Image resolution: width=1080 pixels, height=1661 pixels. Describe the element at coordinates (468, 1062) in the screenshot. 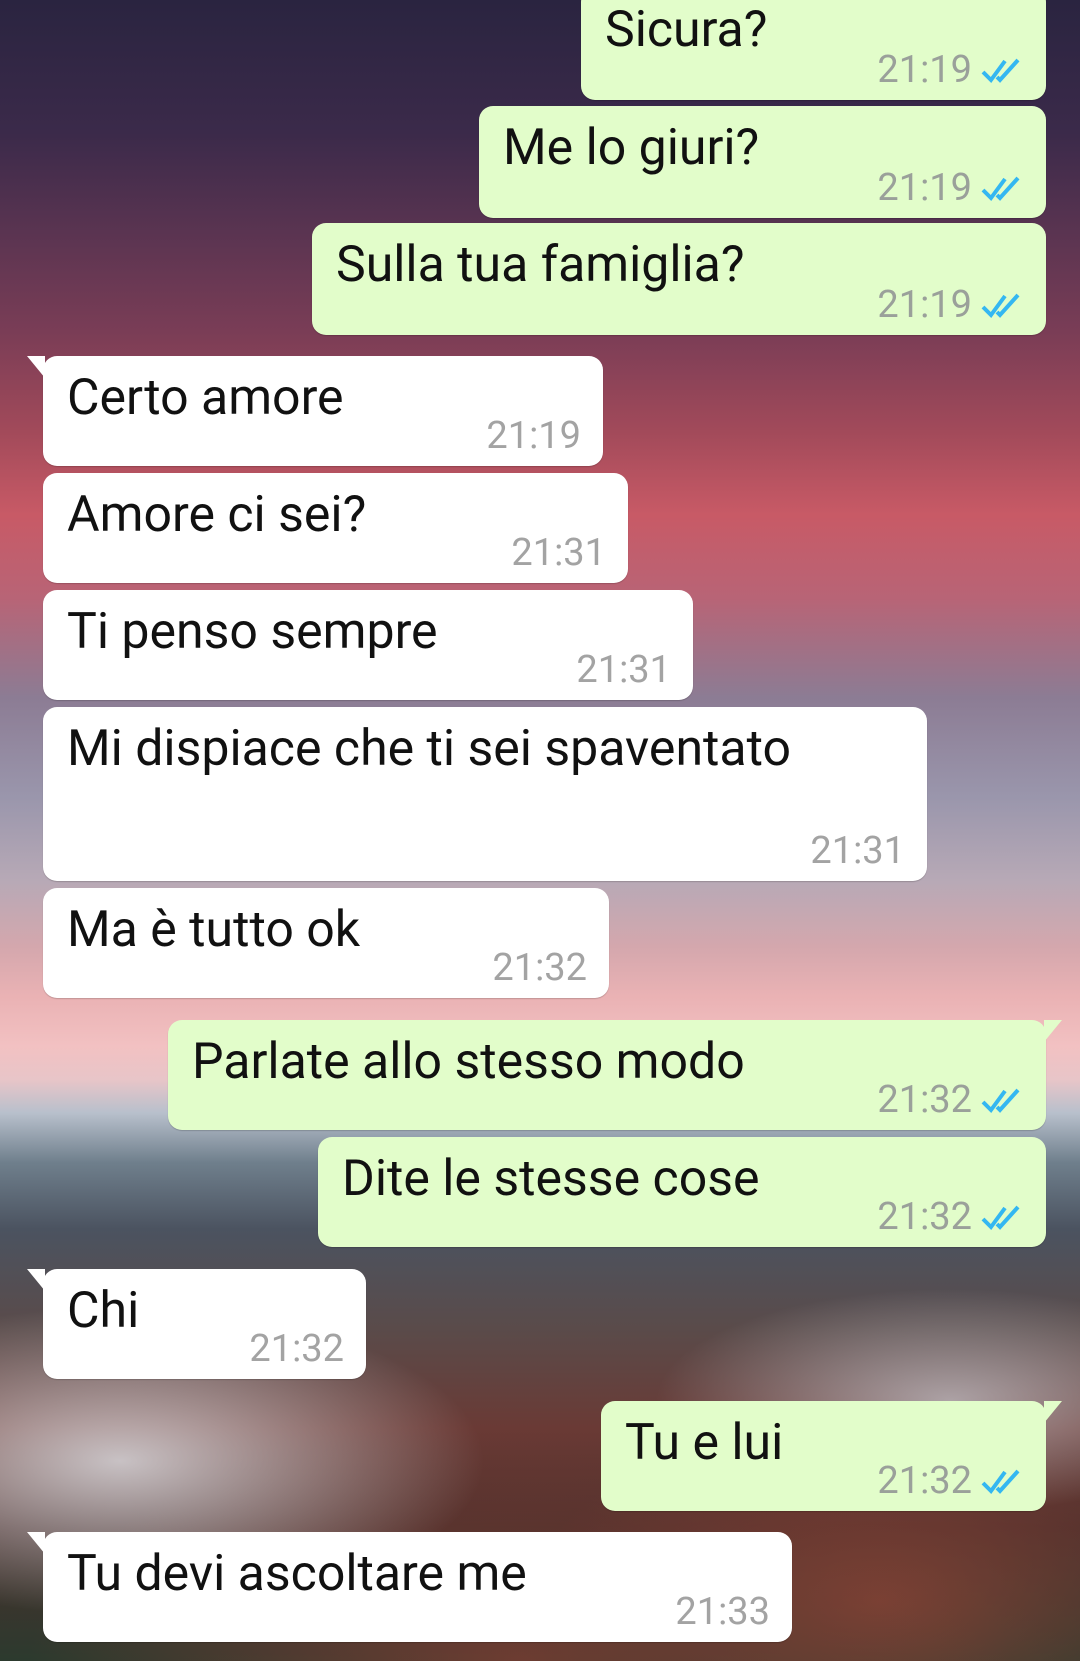

I see `message-text: Parlate allo stesso modo` at that location.